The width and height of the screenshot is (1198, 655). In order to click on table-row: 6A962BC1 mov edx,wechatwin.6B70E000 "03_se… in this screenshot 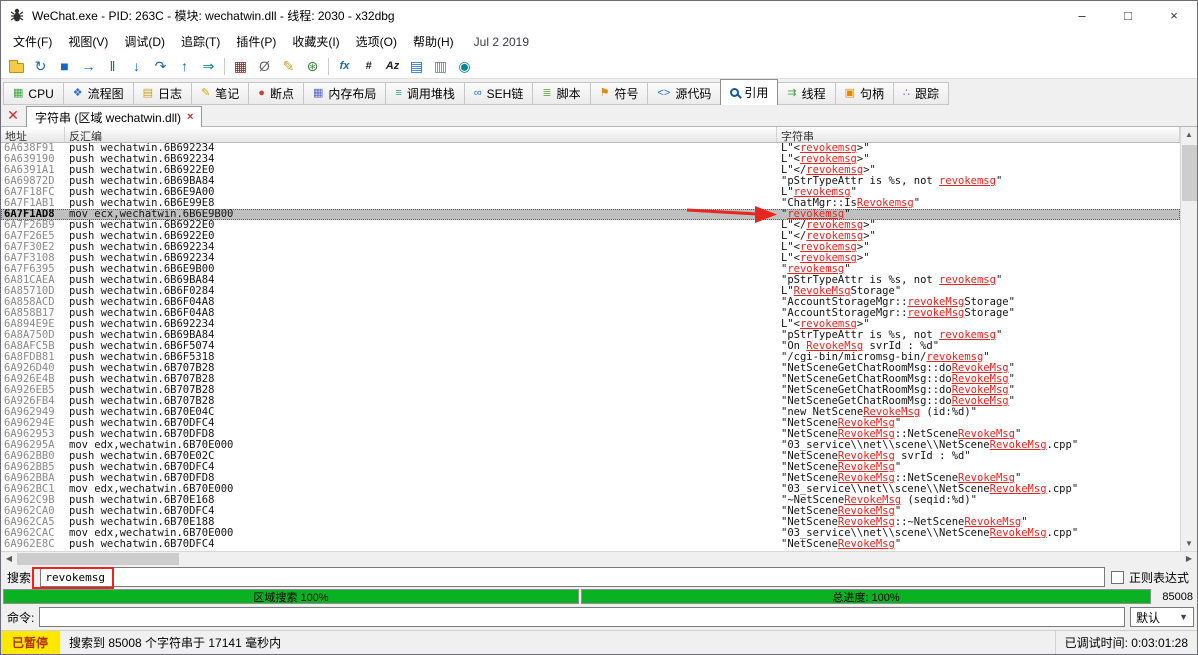, I will do `click(590, 489)`.